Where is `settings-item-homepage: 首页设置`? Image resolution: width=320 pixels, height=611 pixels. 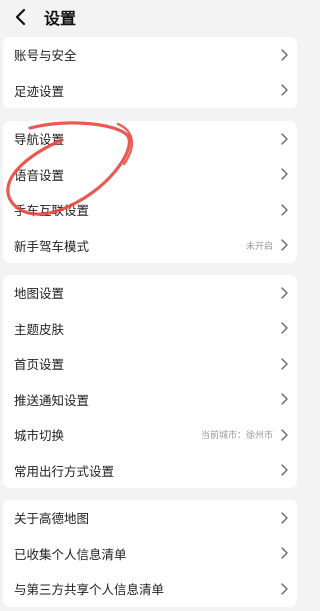
settings-item-homepage: 首页设置 is located at coordinates (150, 364).